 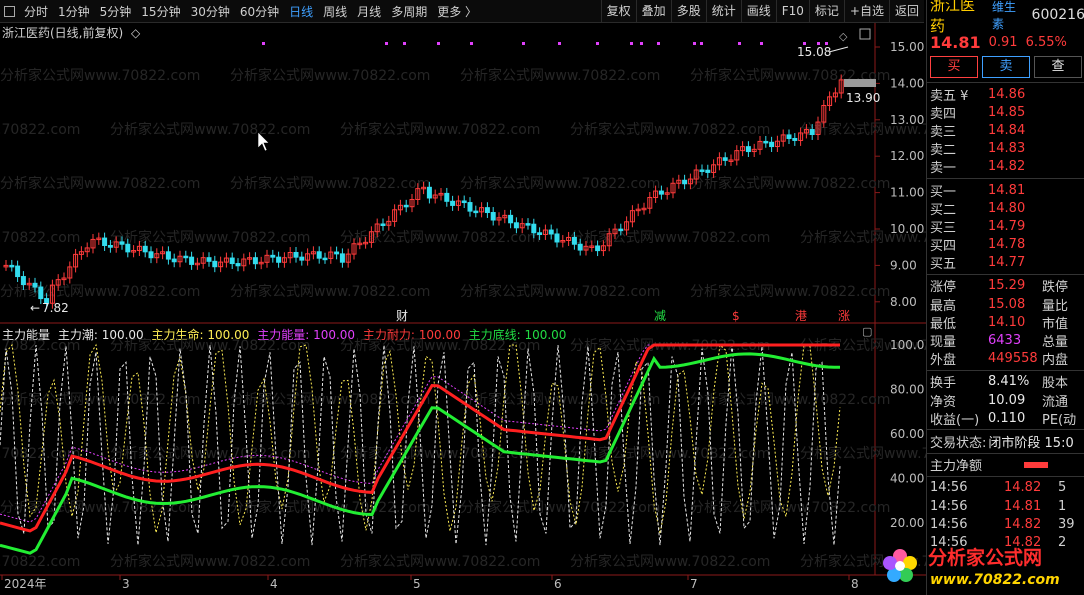 I want to click on stat-limit-up: 涨停 15.29 跌停, so click(x=999, y=287).